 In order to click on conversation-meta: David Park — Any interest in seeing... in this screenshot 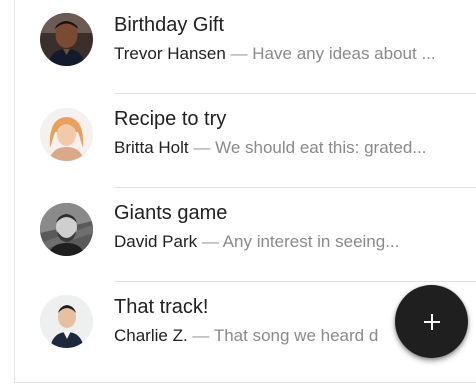, I will do `click(291, 242)`.